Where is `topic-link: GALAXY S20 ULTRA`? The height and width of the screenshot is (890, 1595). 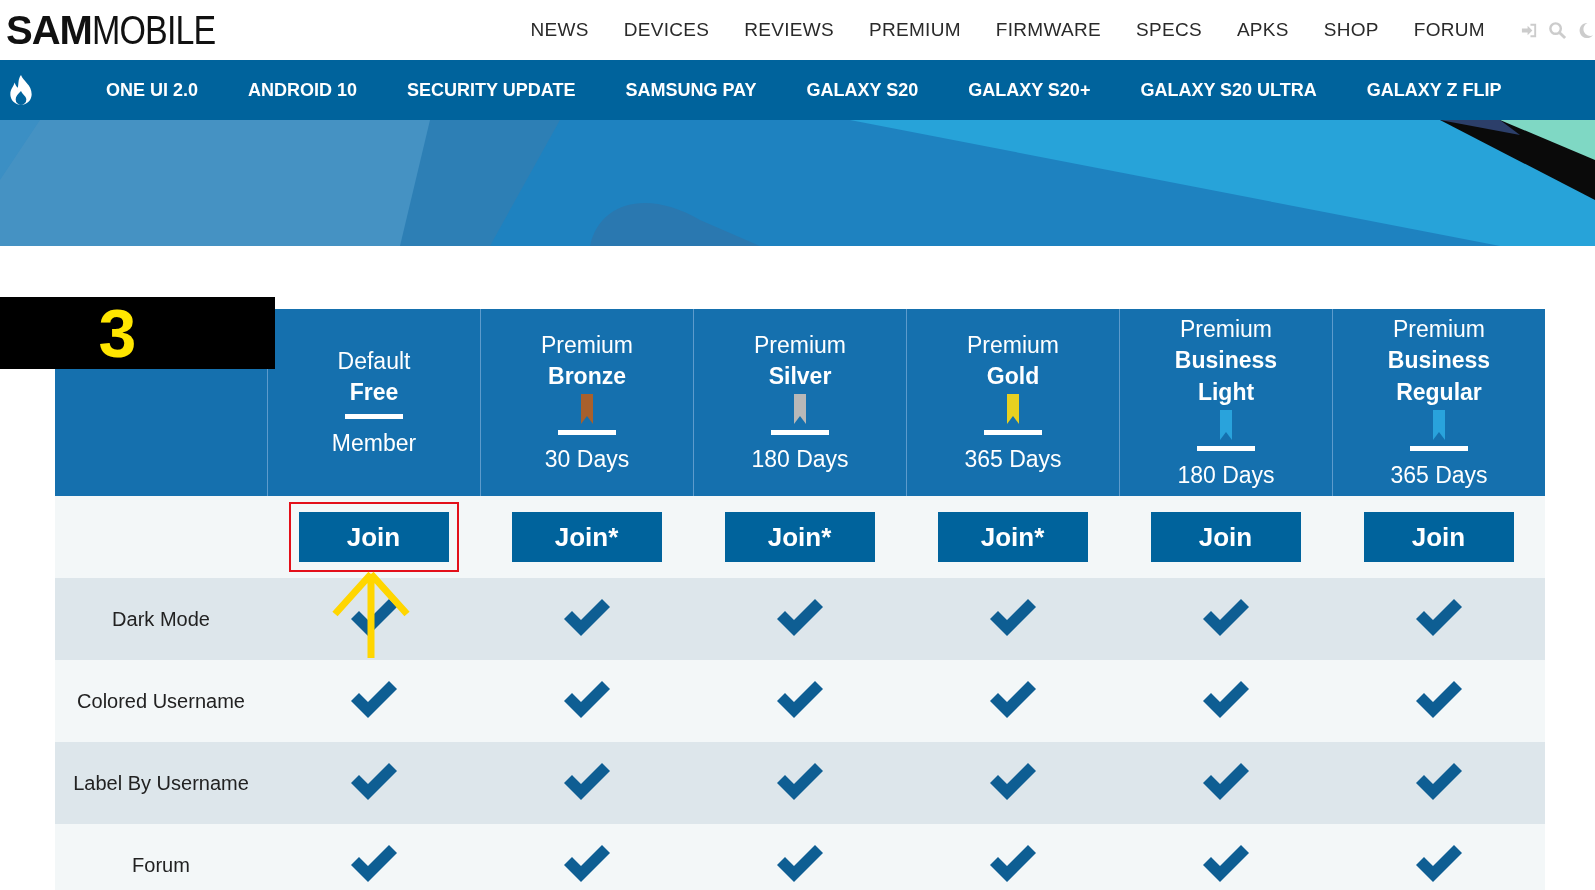 topic-link: GALAXY S20 ULTRA is located at coordinates (1228, 90).